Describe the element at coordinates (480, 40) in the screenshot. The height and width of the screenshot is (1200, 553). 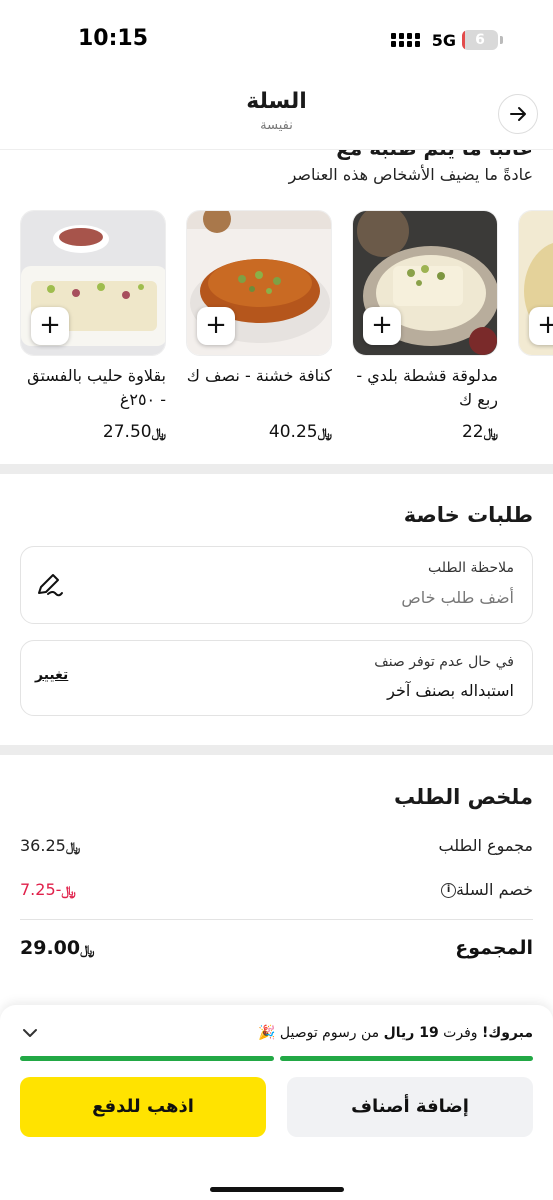
I see `battery-icon: 6` at that location.